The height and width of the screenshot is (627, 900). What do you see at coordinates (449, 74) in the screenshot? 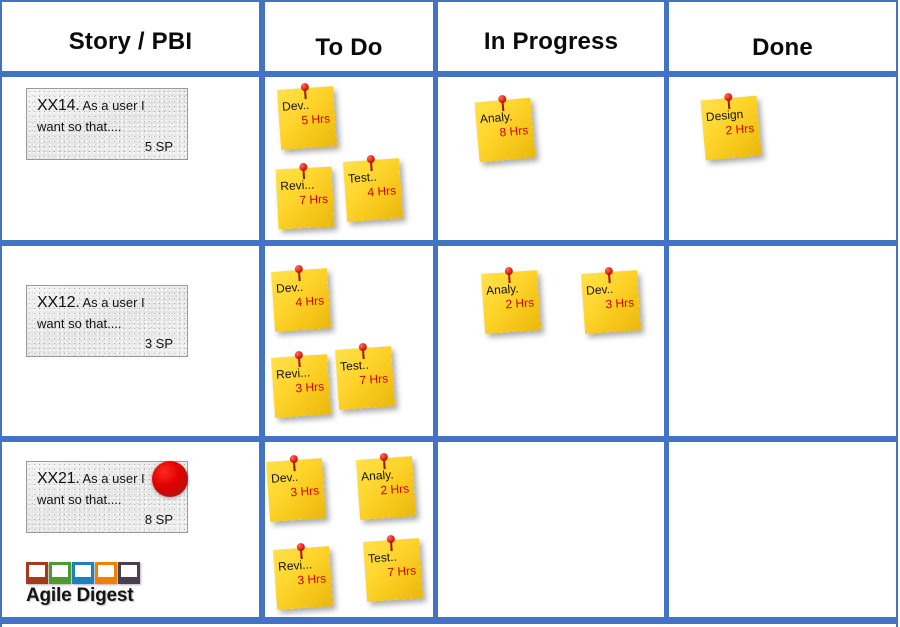
I see `header-row-separator` at bounding box center [449, 74].